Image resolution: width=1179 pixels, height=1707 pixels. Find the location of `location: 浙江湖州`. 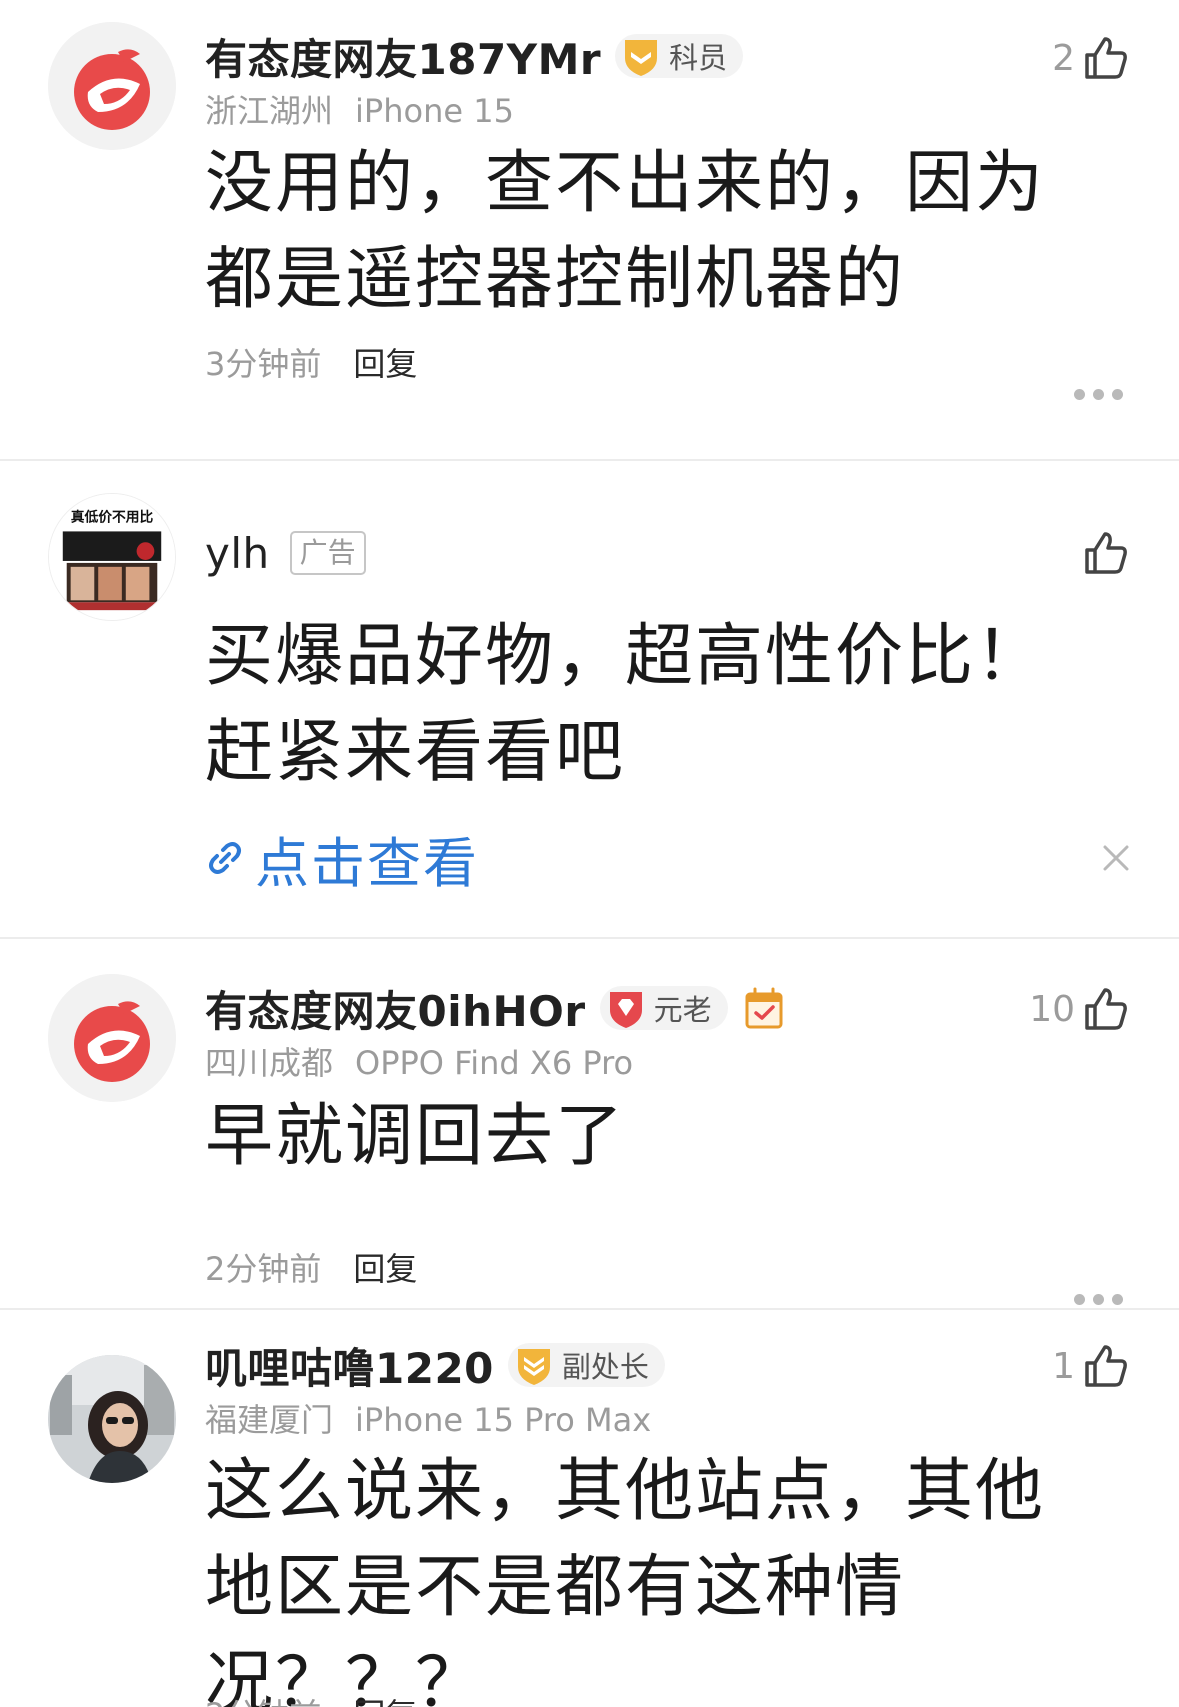

location: 浙江湖州 is located at coordinates (269, 111).